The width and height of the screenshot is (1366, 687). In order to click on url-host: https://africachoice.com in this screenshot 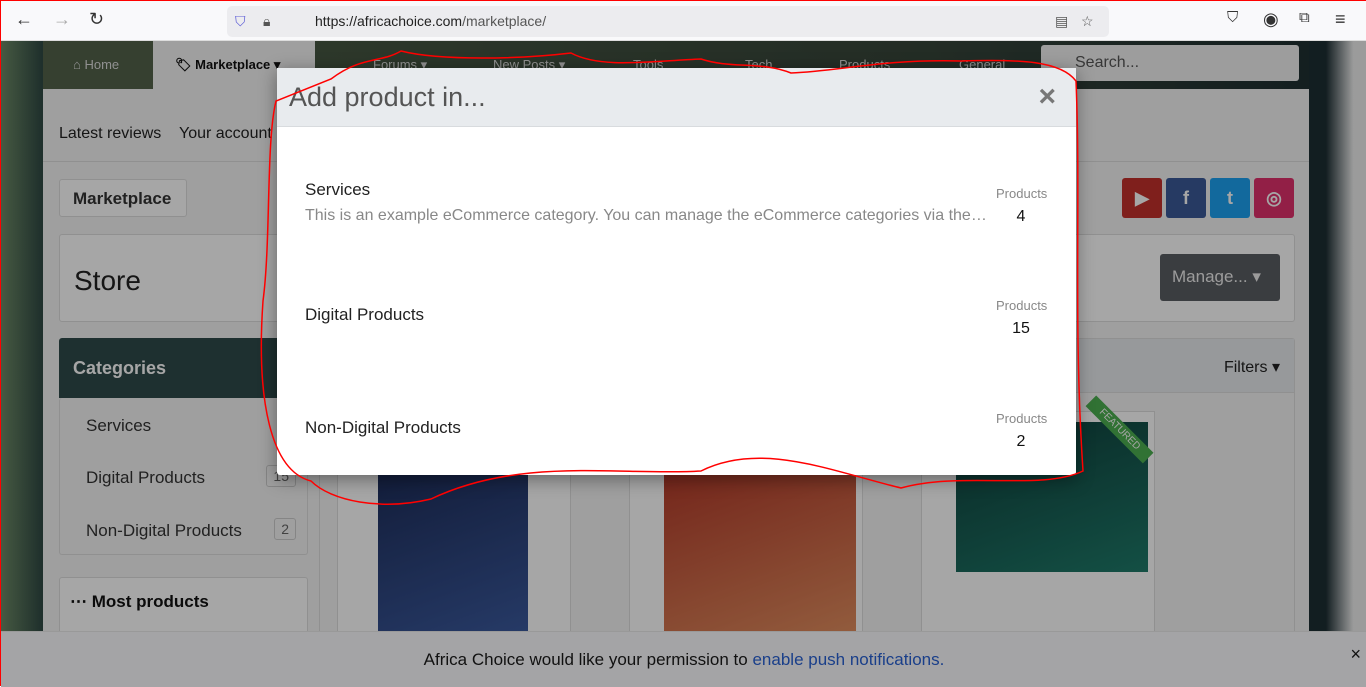, I will do `click(389, 21)`.